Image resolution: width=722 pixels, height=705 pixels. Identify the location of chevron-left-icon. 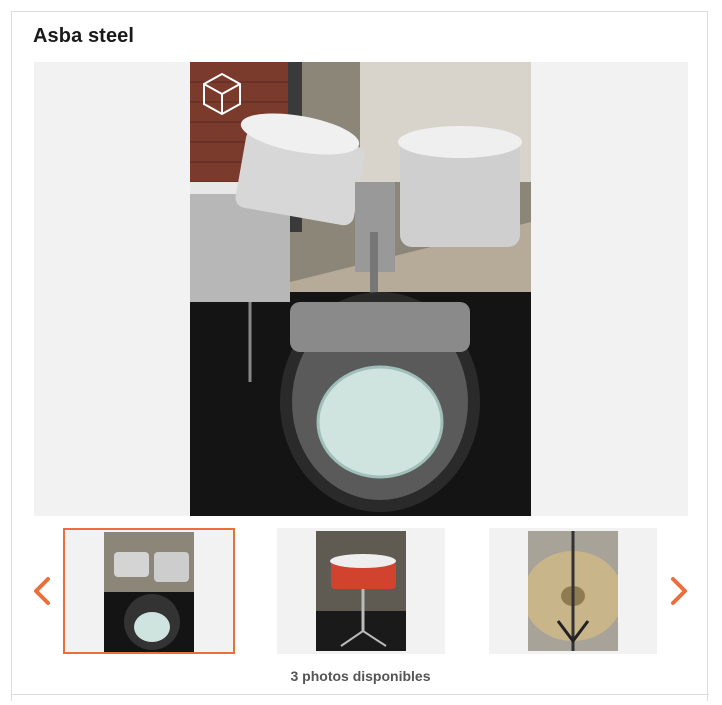
(42, 591).